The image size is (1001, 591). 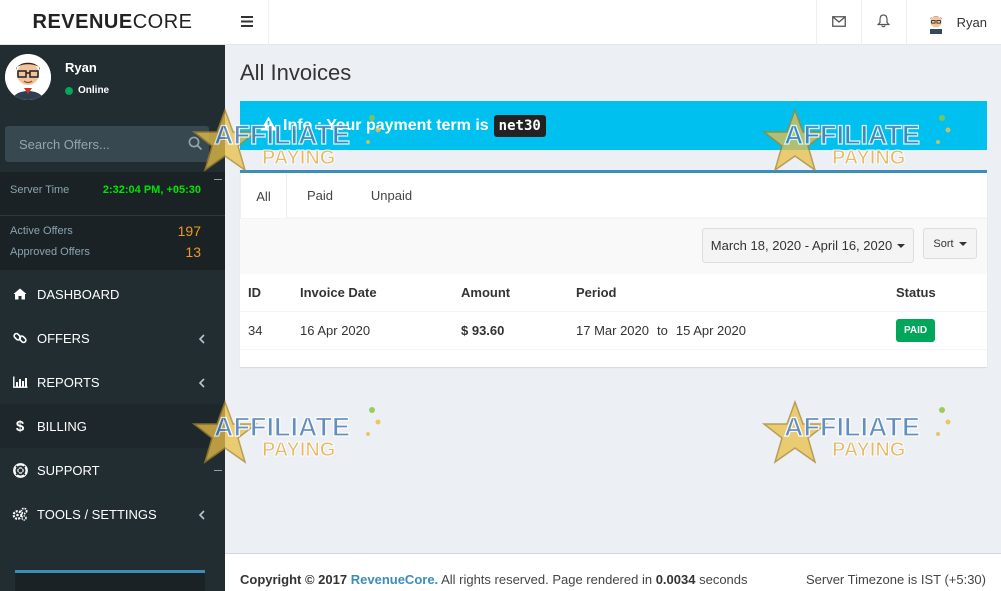 I want to click on sidebar-item-label: SUPPORT, so click(x=68, y=470).